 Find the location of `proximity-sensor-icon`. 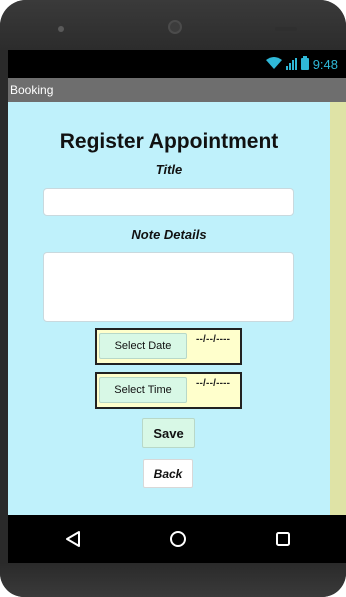

proximity-sensor-icon is located at coordinates (61, 29).